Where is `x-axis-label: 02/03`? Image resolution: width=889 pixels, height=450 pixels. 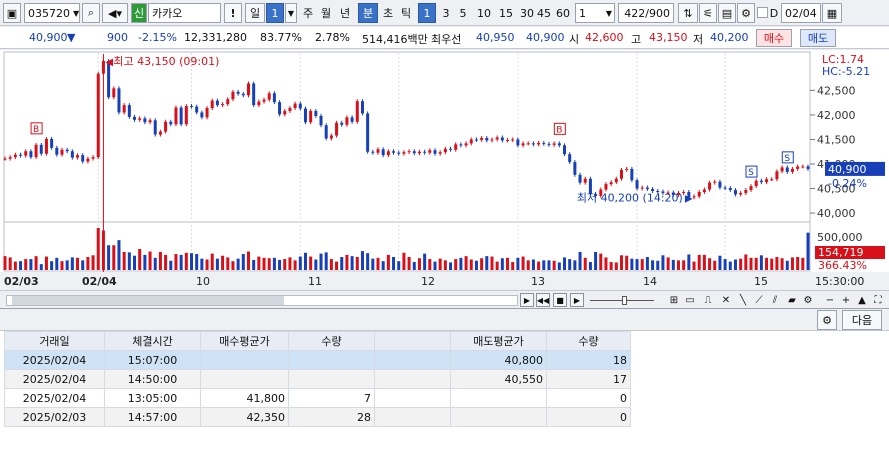
x-axis-label: 02/03 is located at coordinates (21, 281).